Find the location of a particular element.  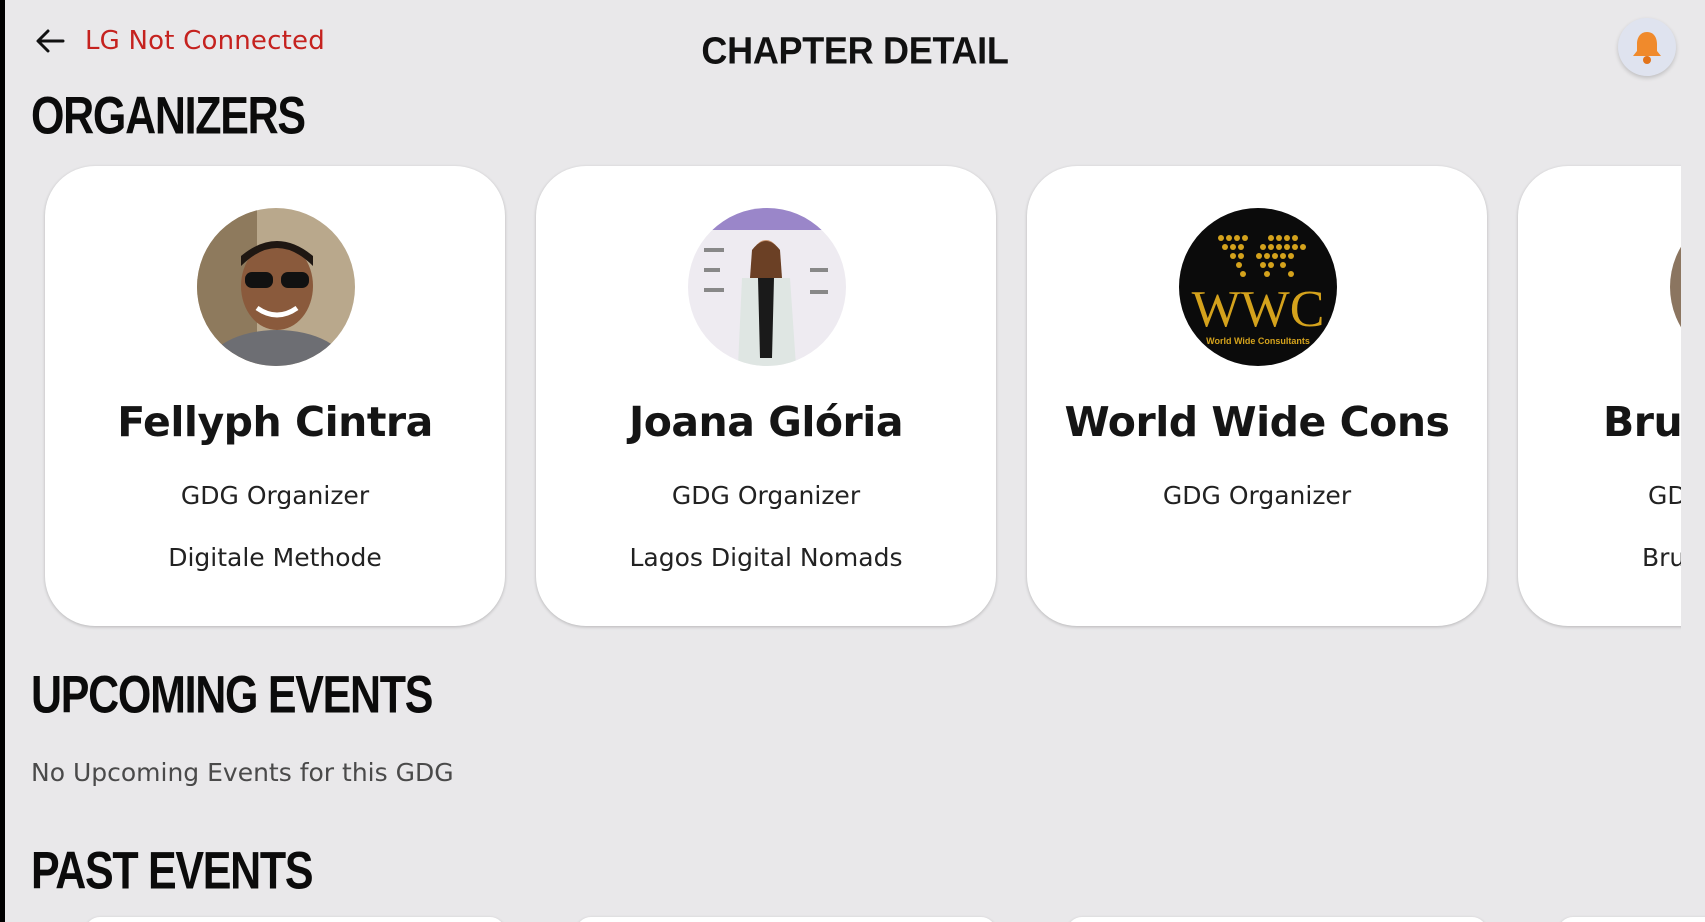

organizers-heading: ORGANIZERS is located at coordinates (168, 115).